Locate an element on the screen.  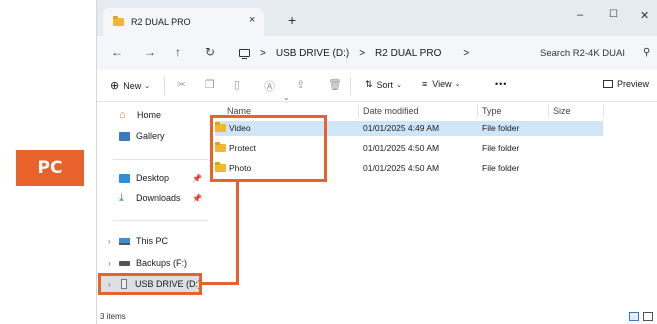
usb-drive-highlight-box is located at coordinates (150, 284).